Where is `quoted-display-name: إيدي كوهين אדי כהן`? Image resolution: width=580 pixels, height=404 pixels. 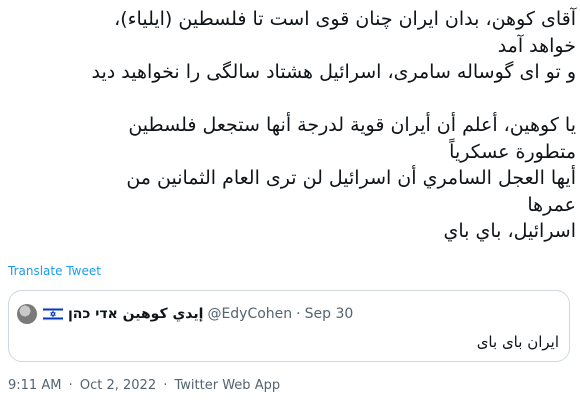 quoted-display-name: إيدي كوهين אדי כהן is located at coordinates (135, 314).